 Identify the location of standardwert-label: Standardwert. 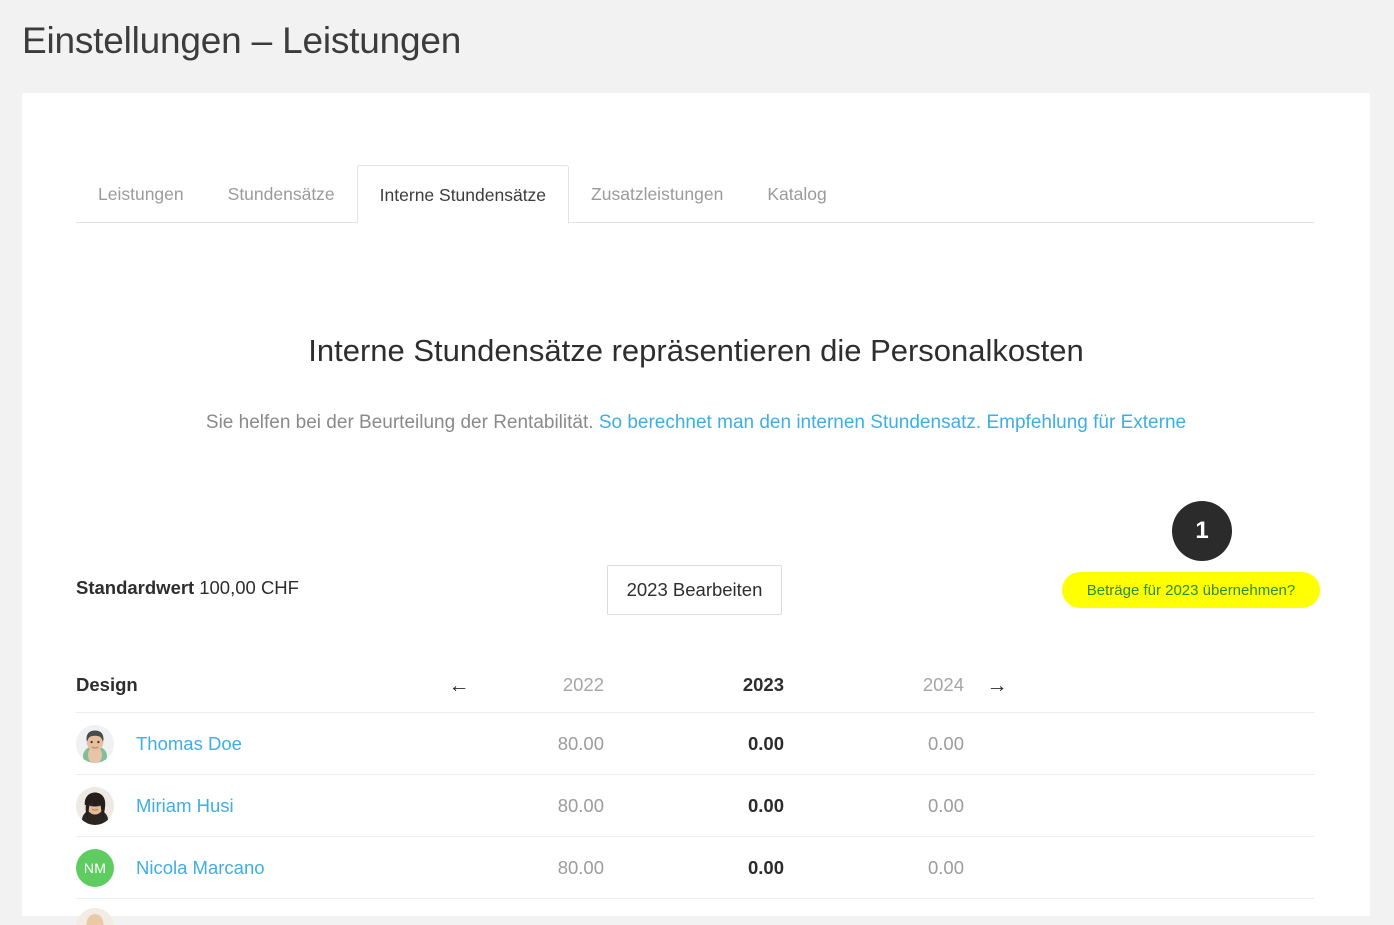
(135, 587).